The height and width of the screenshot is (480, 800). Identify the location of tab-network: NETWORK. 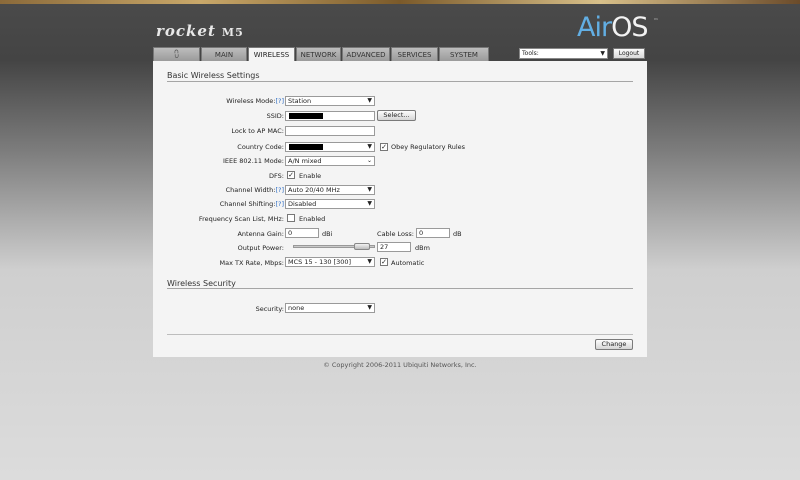
(318, 54).